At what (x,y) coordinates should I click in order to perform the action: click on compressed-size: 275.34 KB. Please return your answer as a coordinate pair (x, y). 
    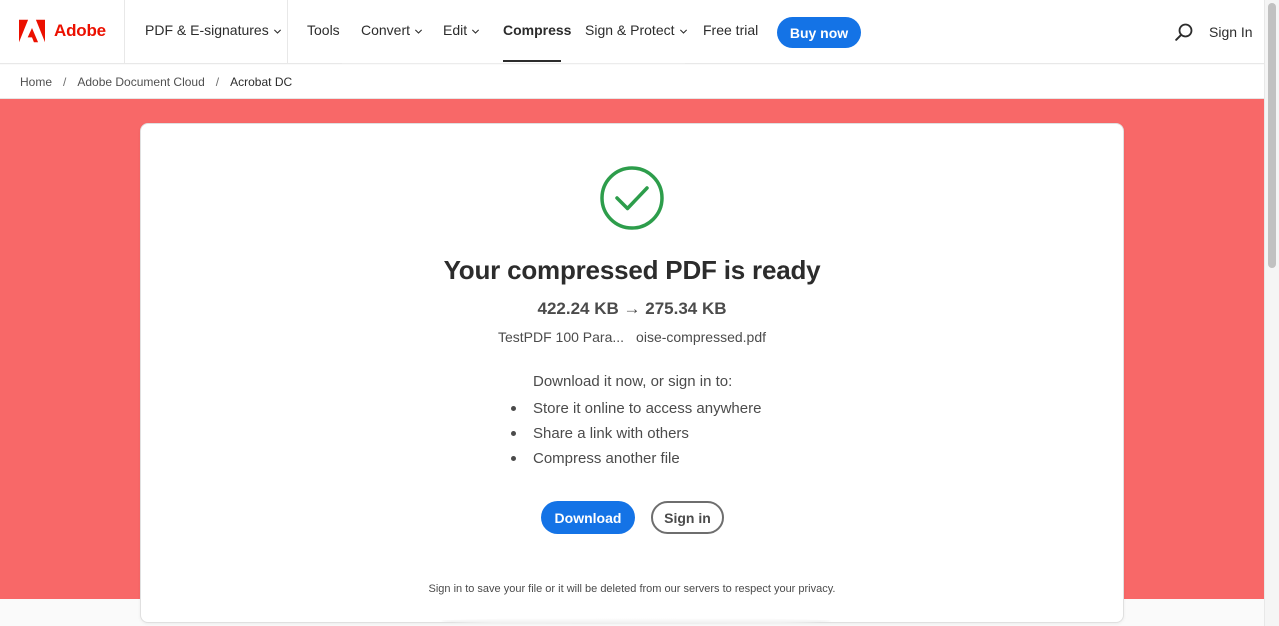
    Looking at the image, I should click on (686, 308).